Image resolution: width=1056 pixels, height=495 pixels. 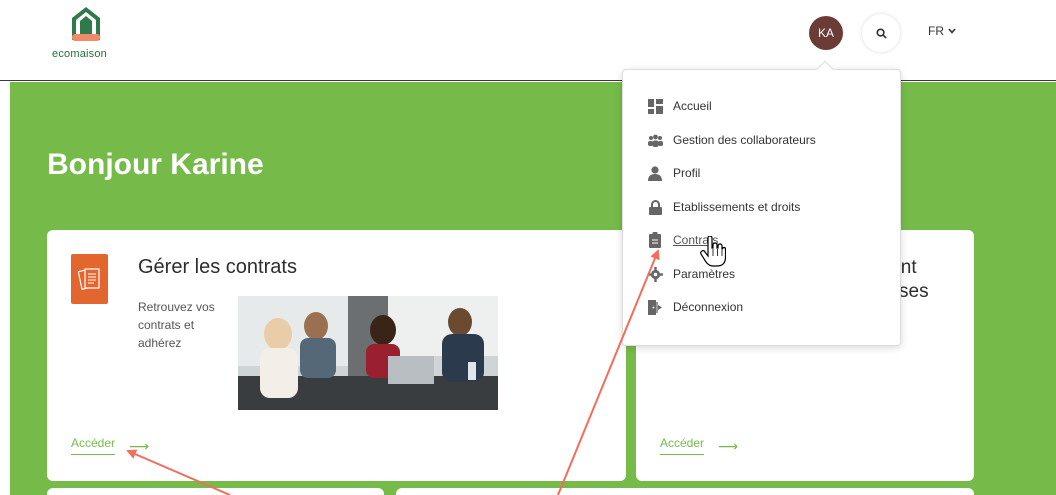 I want to click on dashboard-icon, so click(x=655, y=106).